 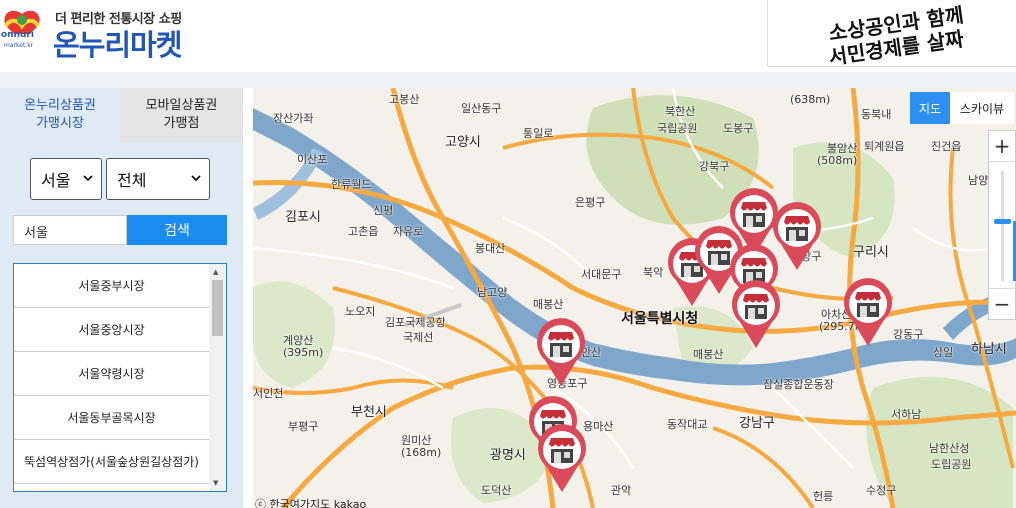 What do you see at coordinates (508, 455) in the screenshot?
I see `map-label: 광명시` at bounding box center [508, 455].